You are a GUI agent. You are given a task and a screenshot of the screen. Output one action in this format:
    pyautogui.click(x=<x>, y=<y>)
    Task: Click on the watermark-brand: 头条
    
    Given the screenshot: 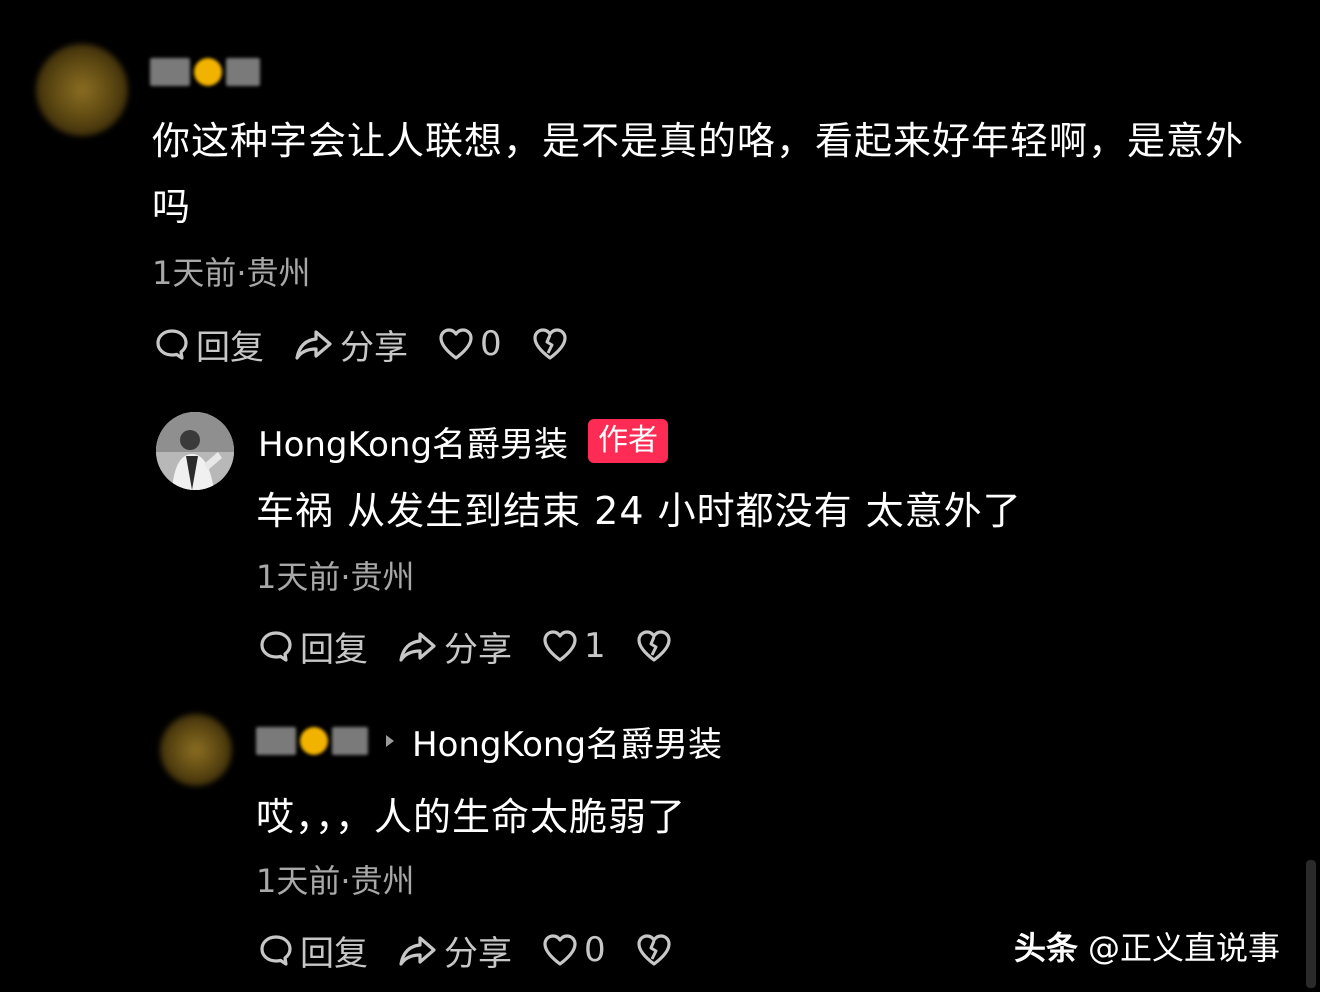 What is the action you would take?
    pyautogui.click(x=1046, y=948)
    